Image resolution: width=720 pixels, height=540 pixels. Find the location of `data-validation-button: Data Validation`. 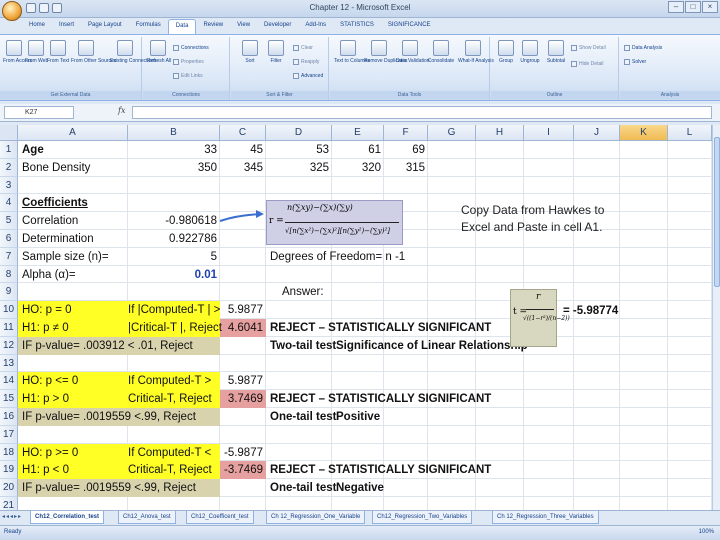

data-validation-button: Data Validation is located at coordinates (413, 52).